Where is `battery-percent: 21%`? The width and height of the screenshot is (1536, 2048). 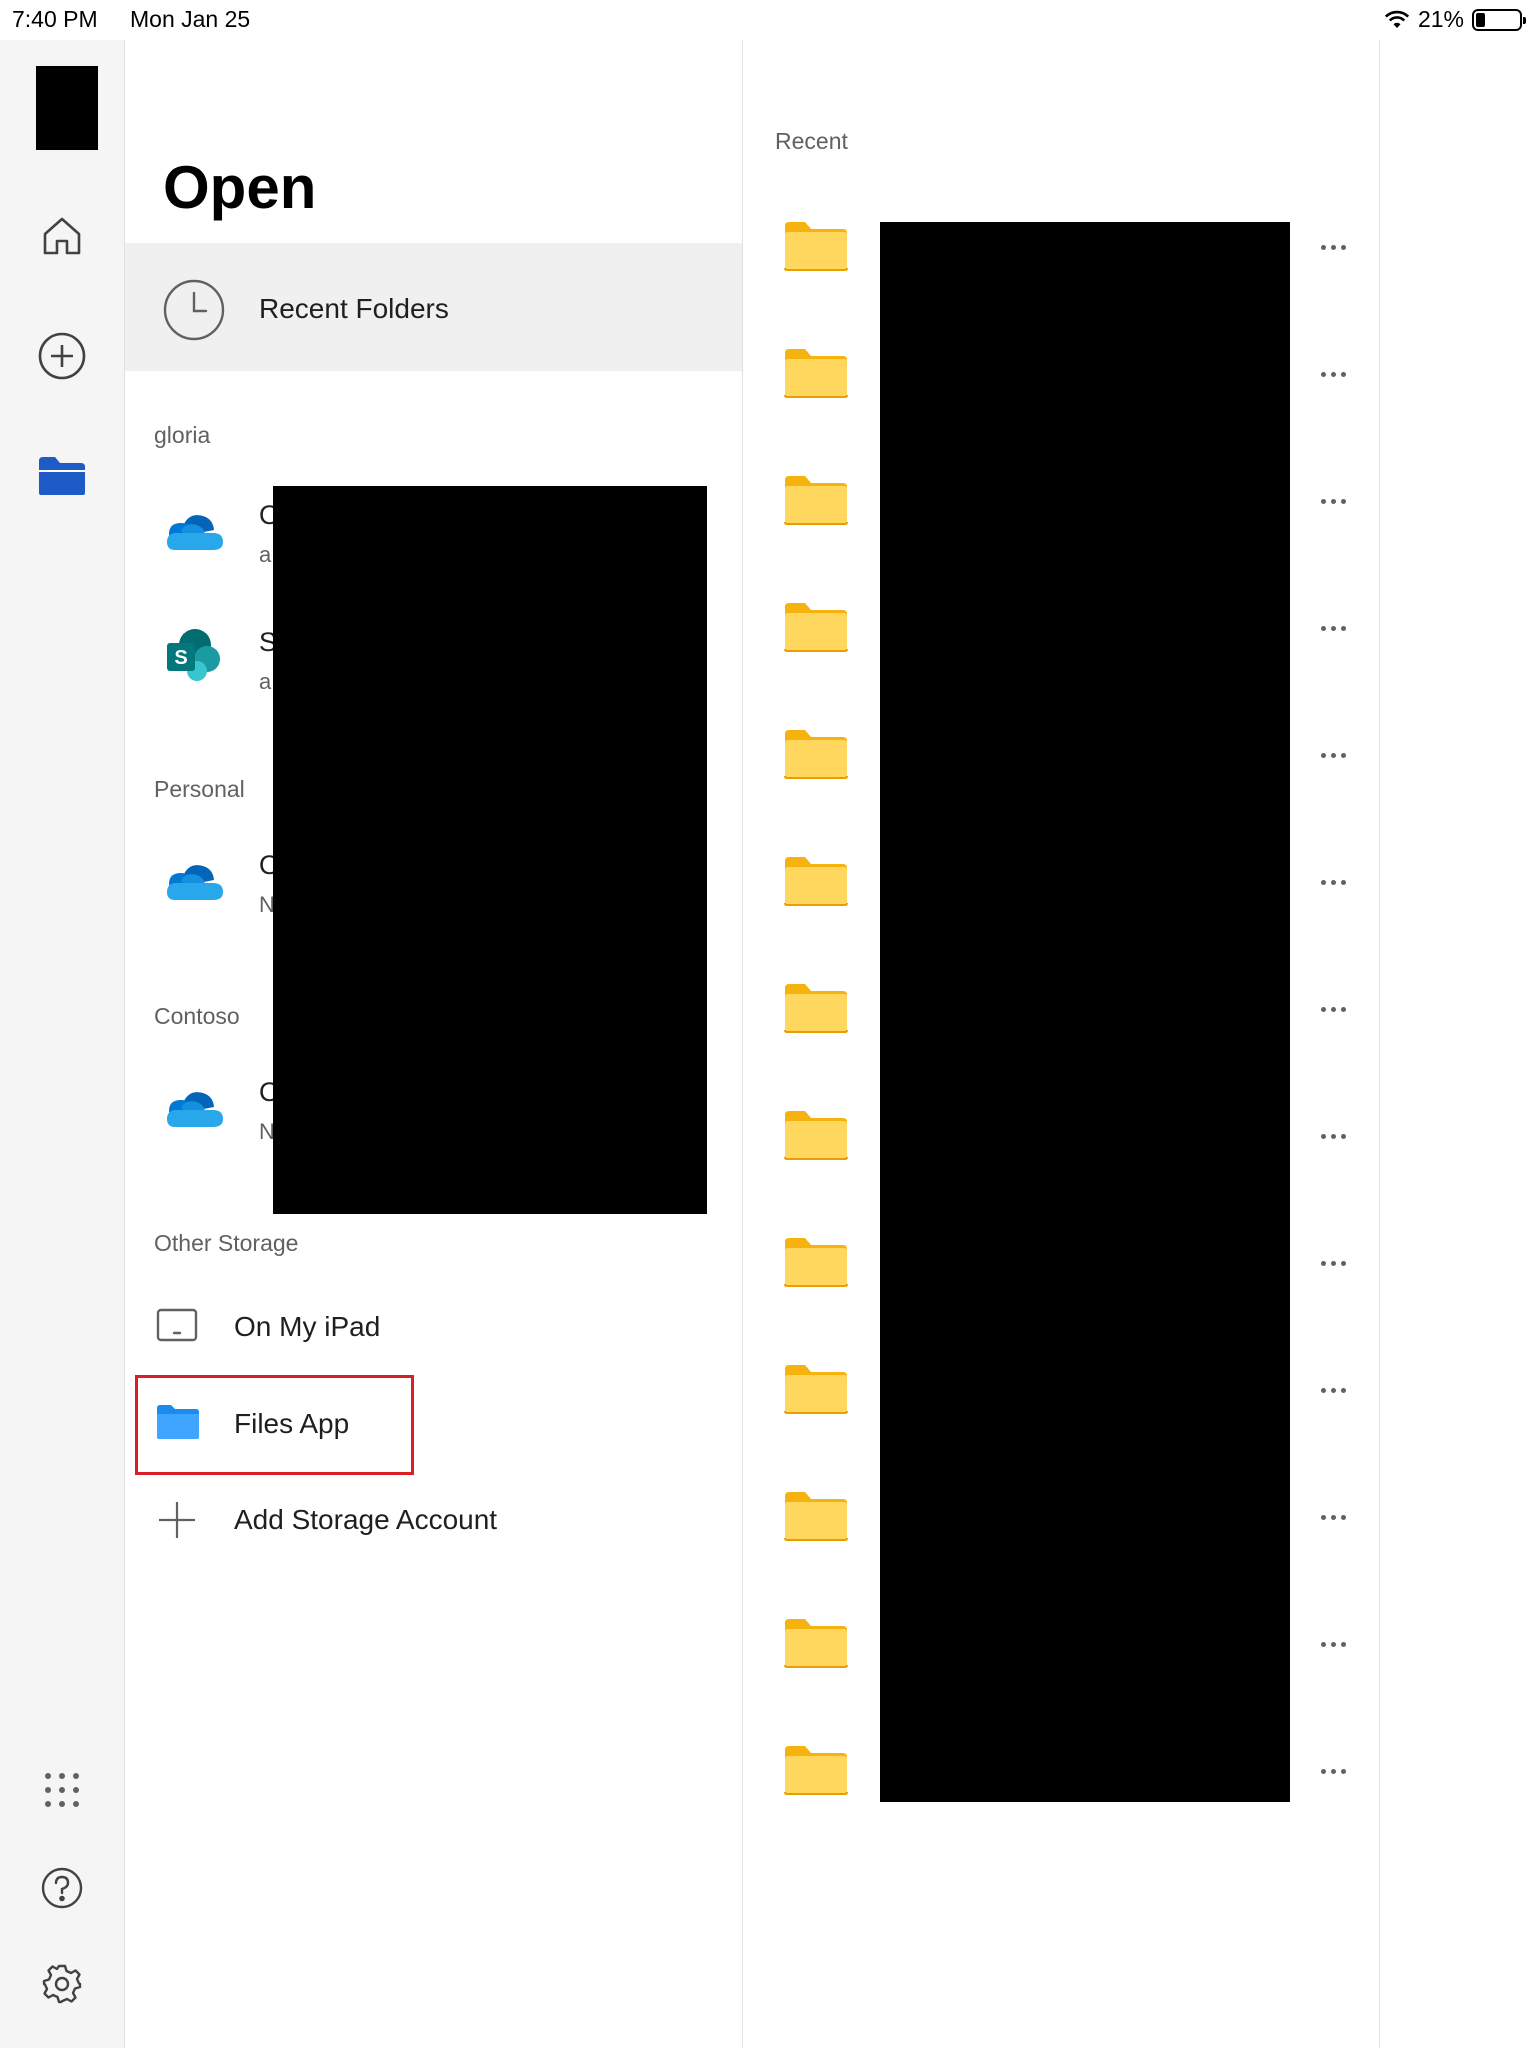 battery-percent: 21% is located at coordinates (1440, 19).